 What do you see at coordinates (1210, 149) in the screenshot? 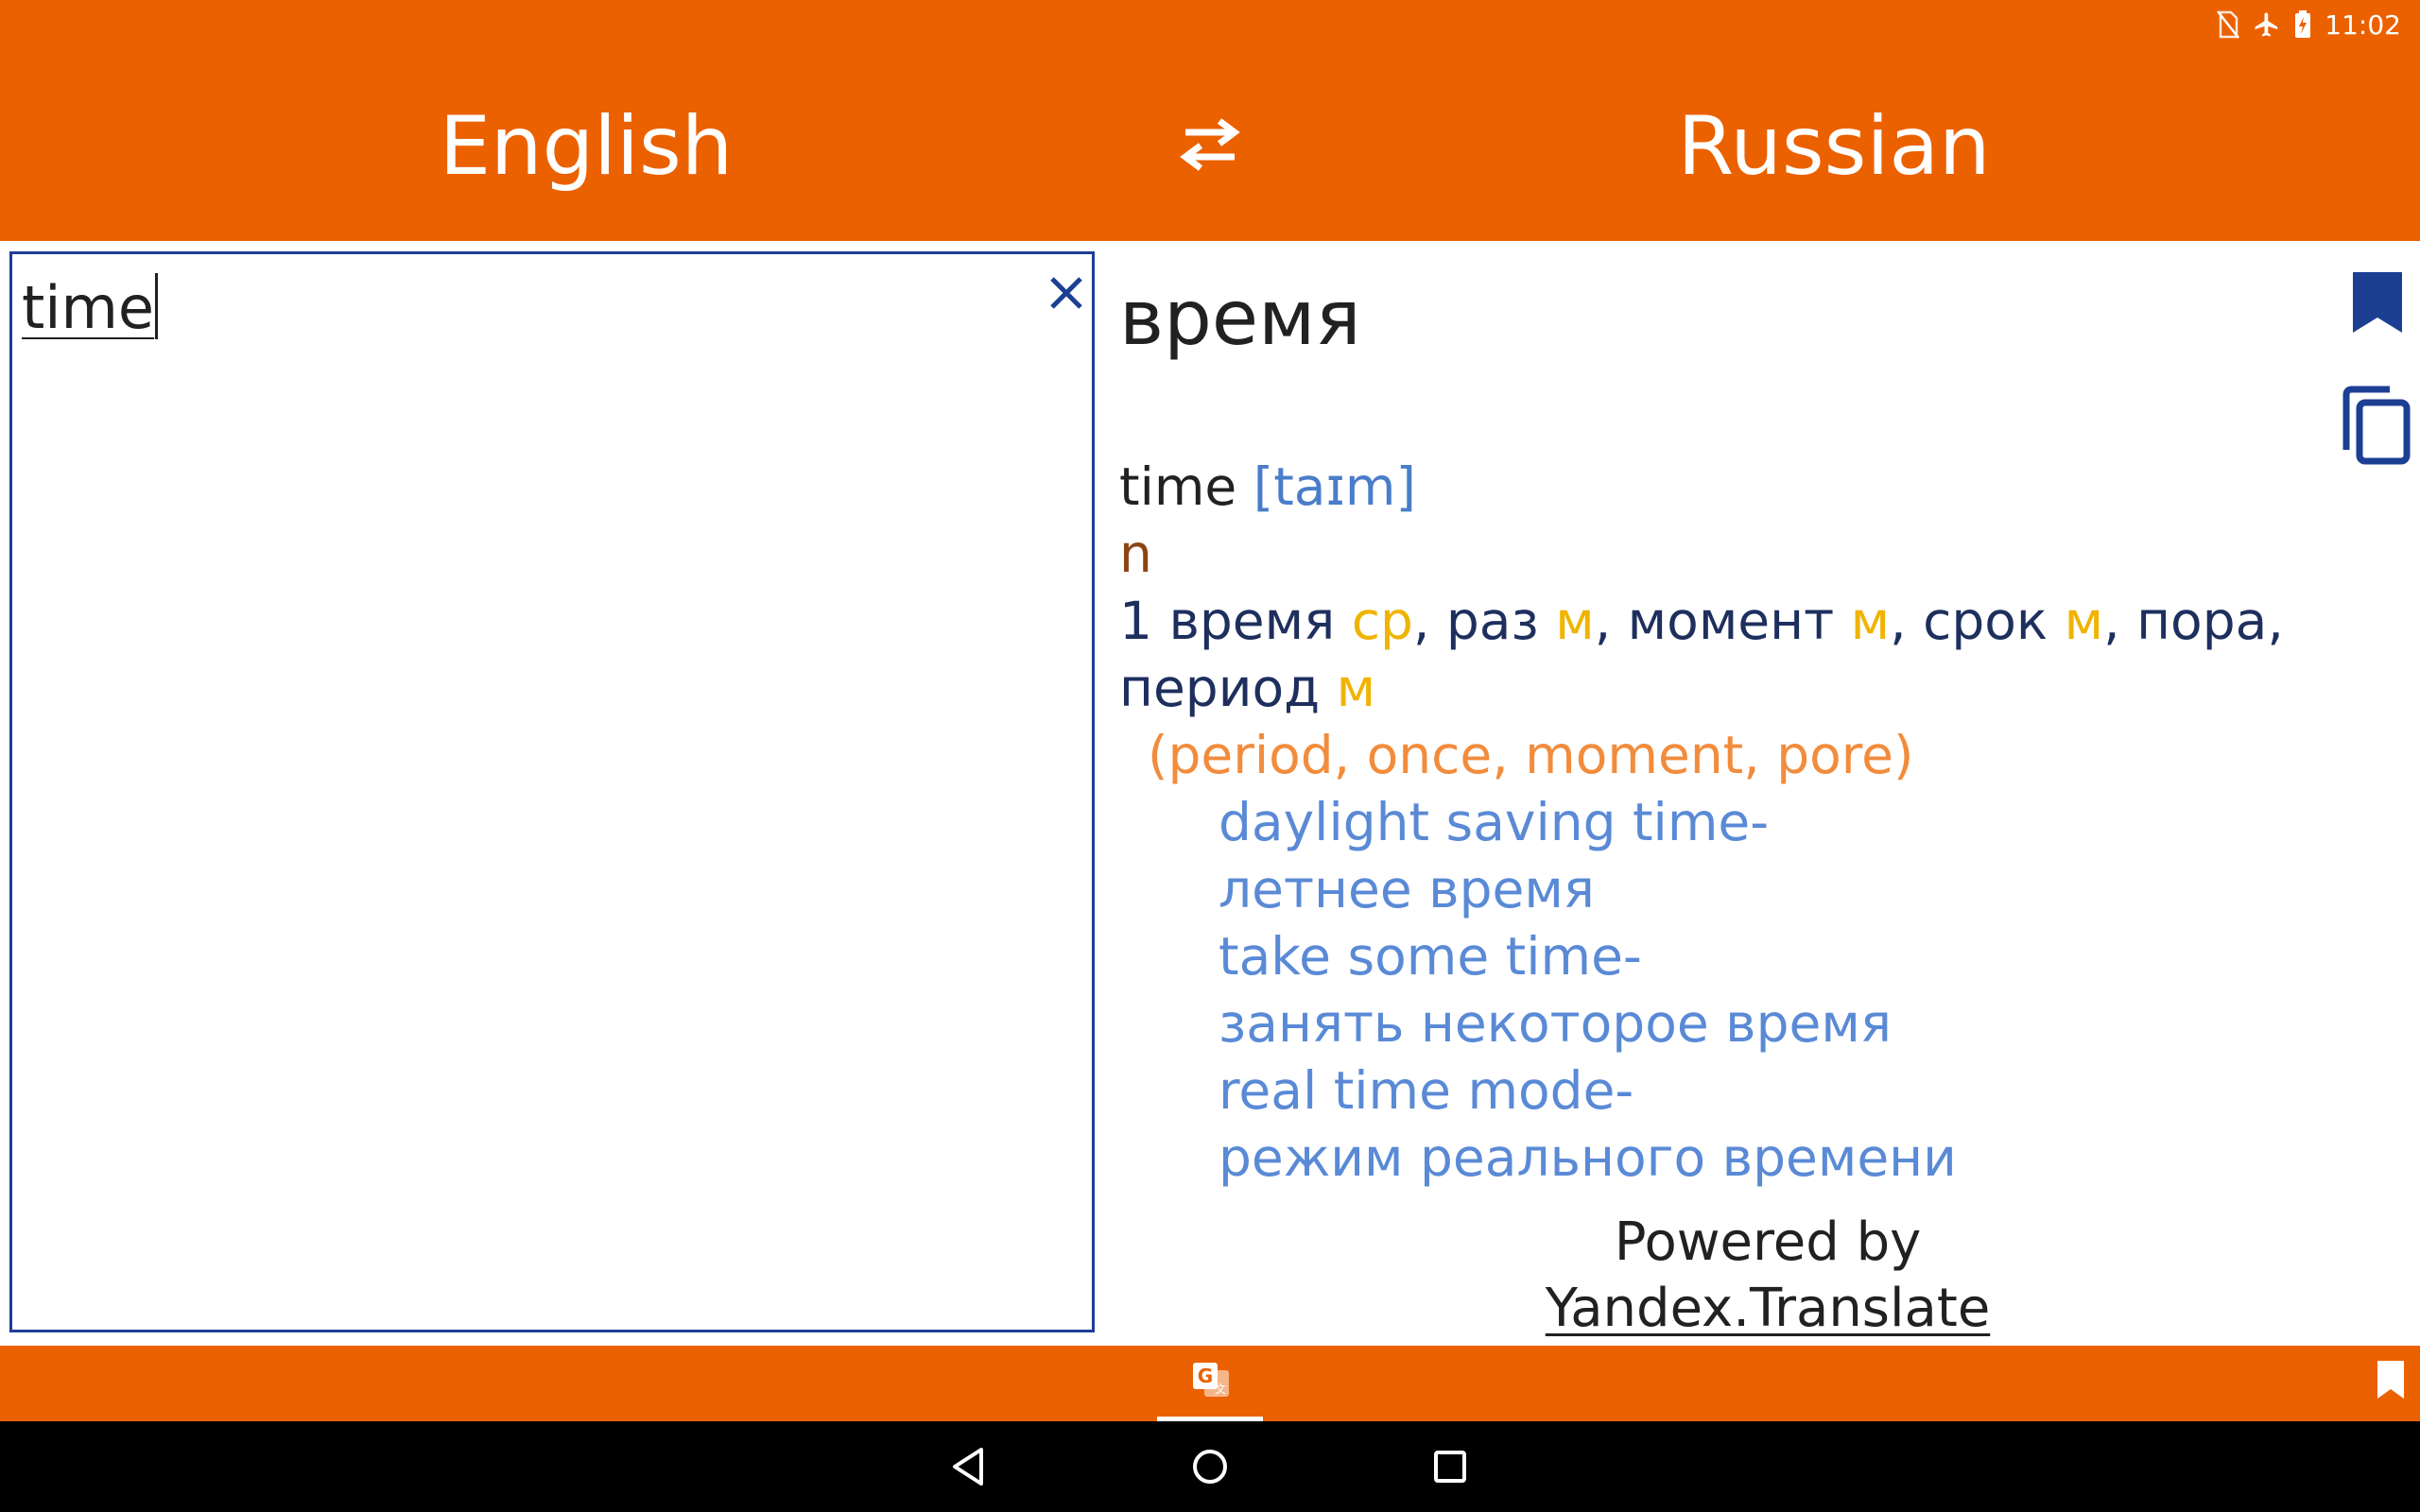
I see `swap-arrows-icon` at bounding box center [1210, 149].